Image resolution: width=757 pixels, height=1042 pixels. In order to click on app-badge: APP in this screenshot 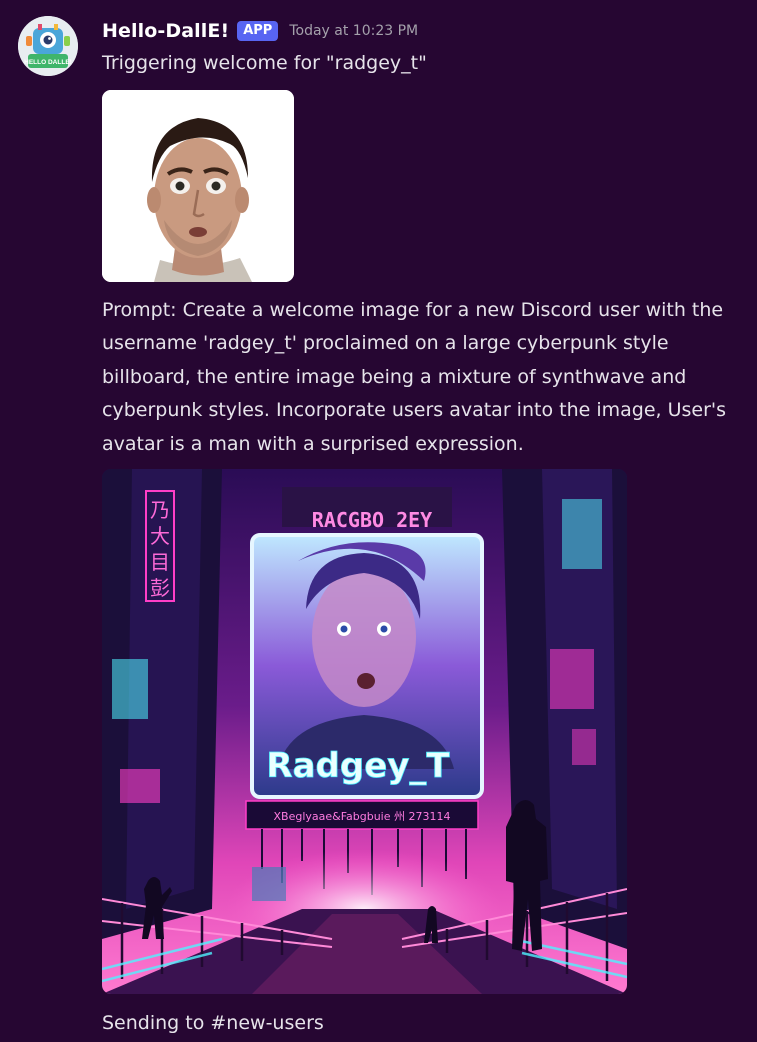, I will do `click(258, 31)`.